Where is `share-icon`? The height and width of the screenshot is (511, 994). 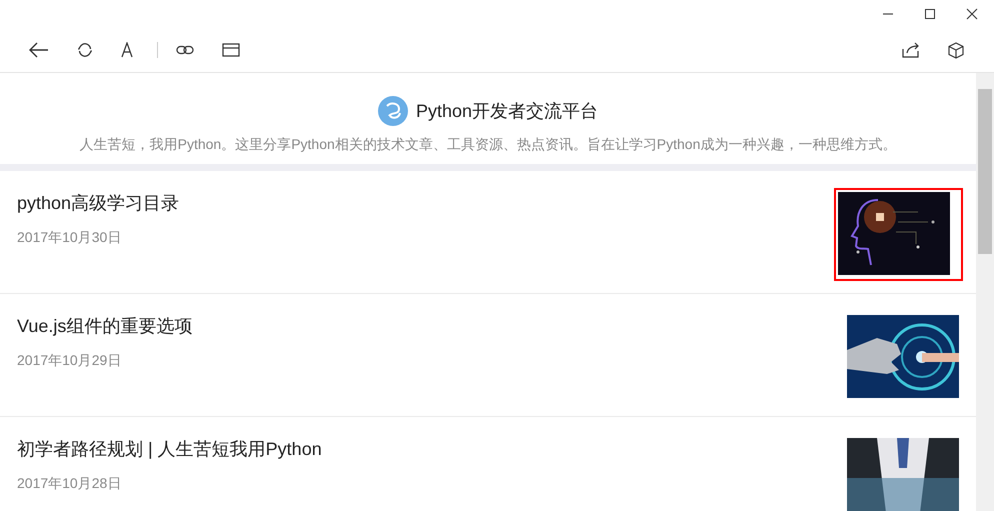
share-icon is located at coordinates (911, 50).